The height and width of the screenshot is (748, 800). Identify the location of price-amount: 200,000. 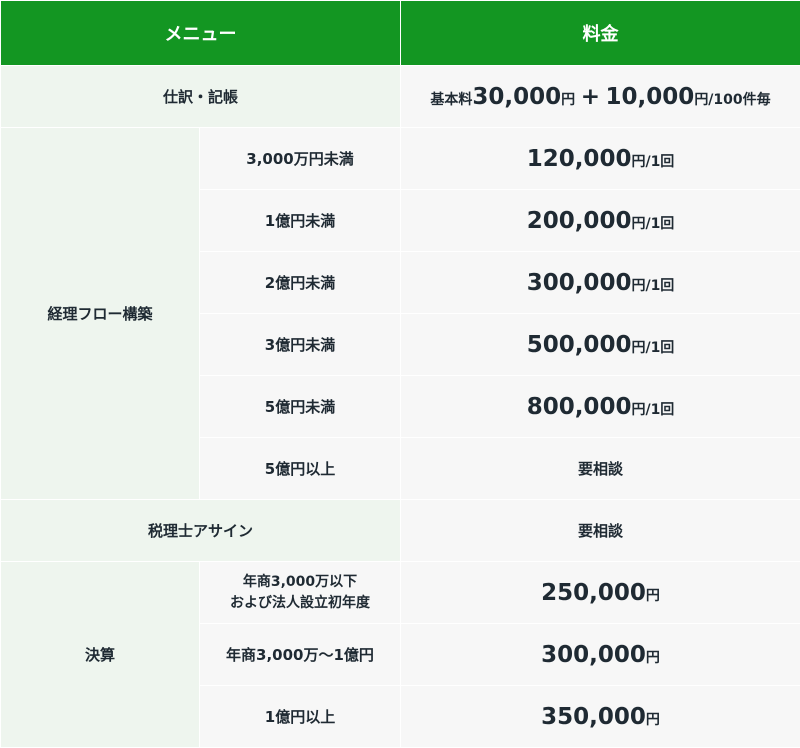
(579, 221).